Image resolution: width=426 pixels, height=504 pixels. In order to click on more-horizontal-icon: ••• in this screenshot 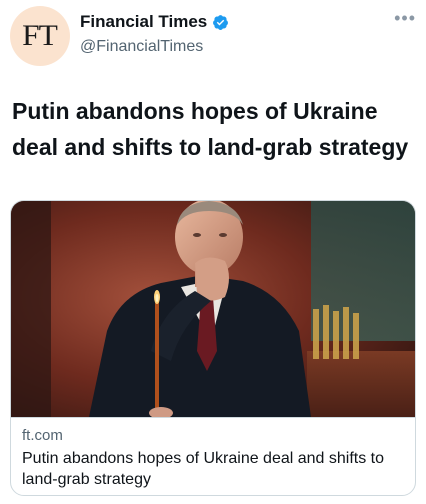, I will do `click(405, 18)`.